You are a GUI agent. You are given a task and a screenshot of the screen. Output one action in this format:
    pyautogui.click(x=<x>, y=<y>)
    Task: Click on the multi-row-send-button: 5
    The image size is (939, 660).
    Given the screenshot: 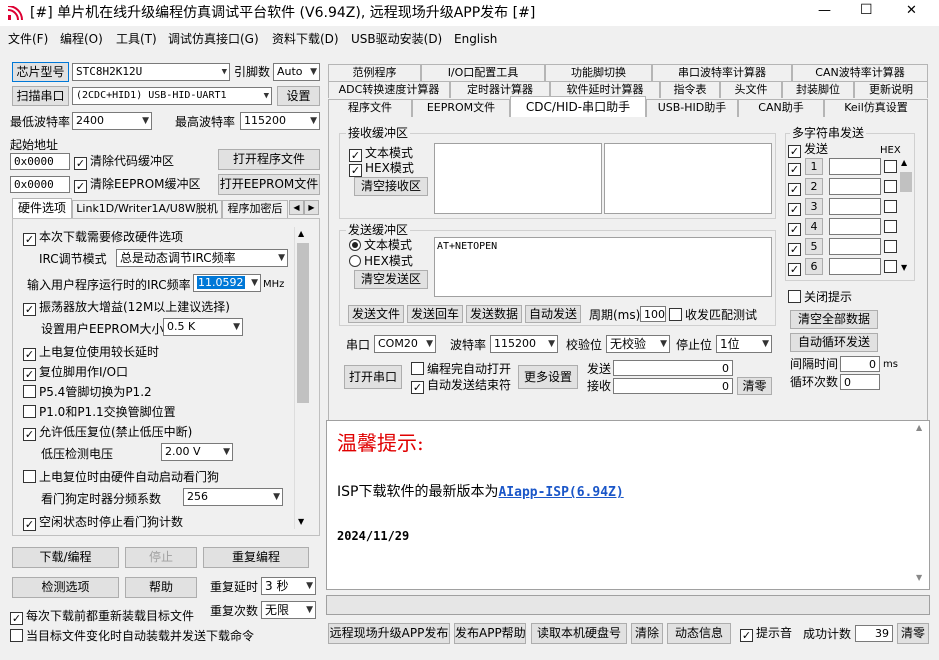 What is the action you would take?
    pyautogui.click(x=814, y=246)
    